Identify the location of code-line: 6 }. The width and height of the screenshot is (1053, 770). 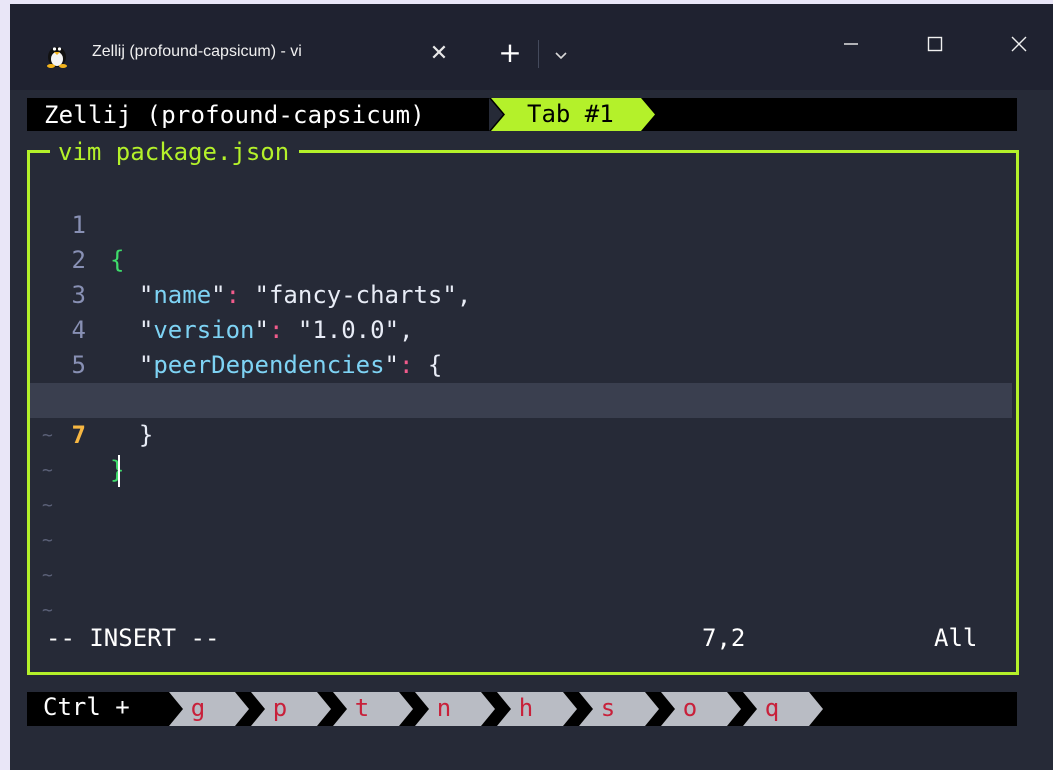
(523, 398).